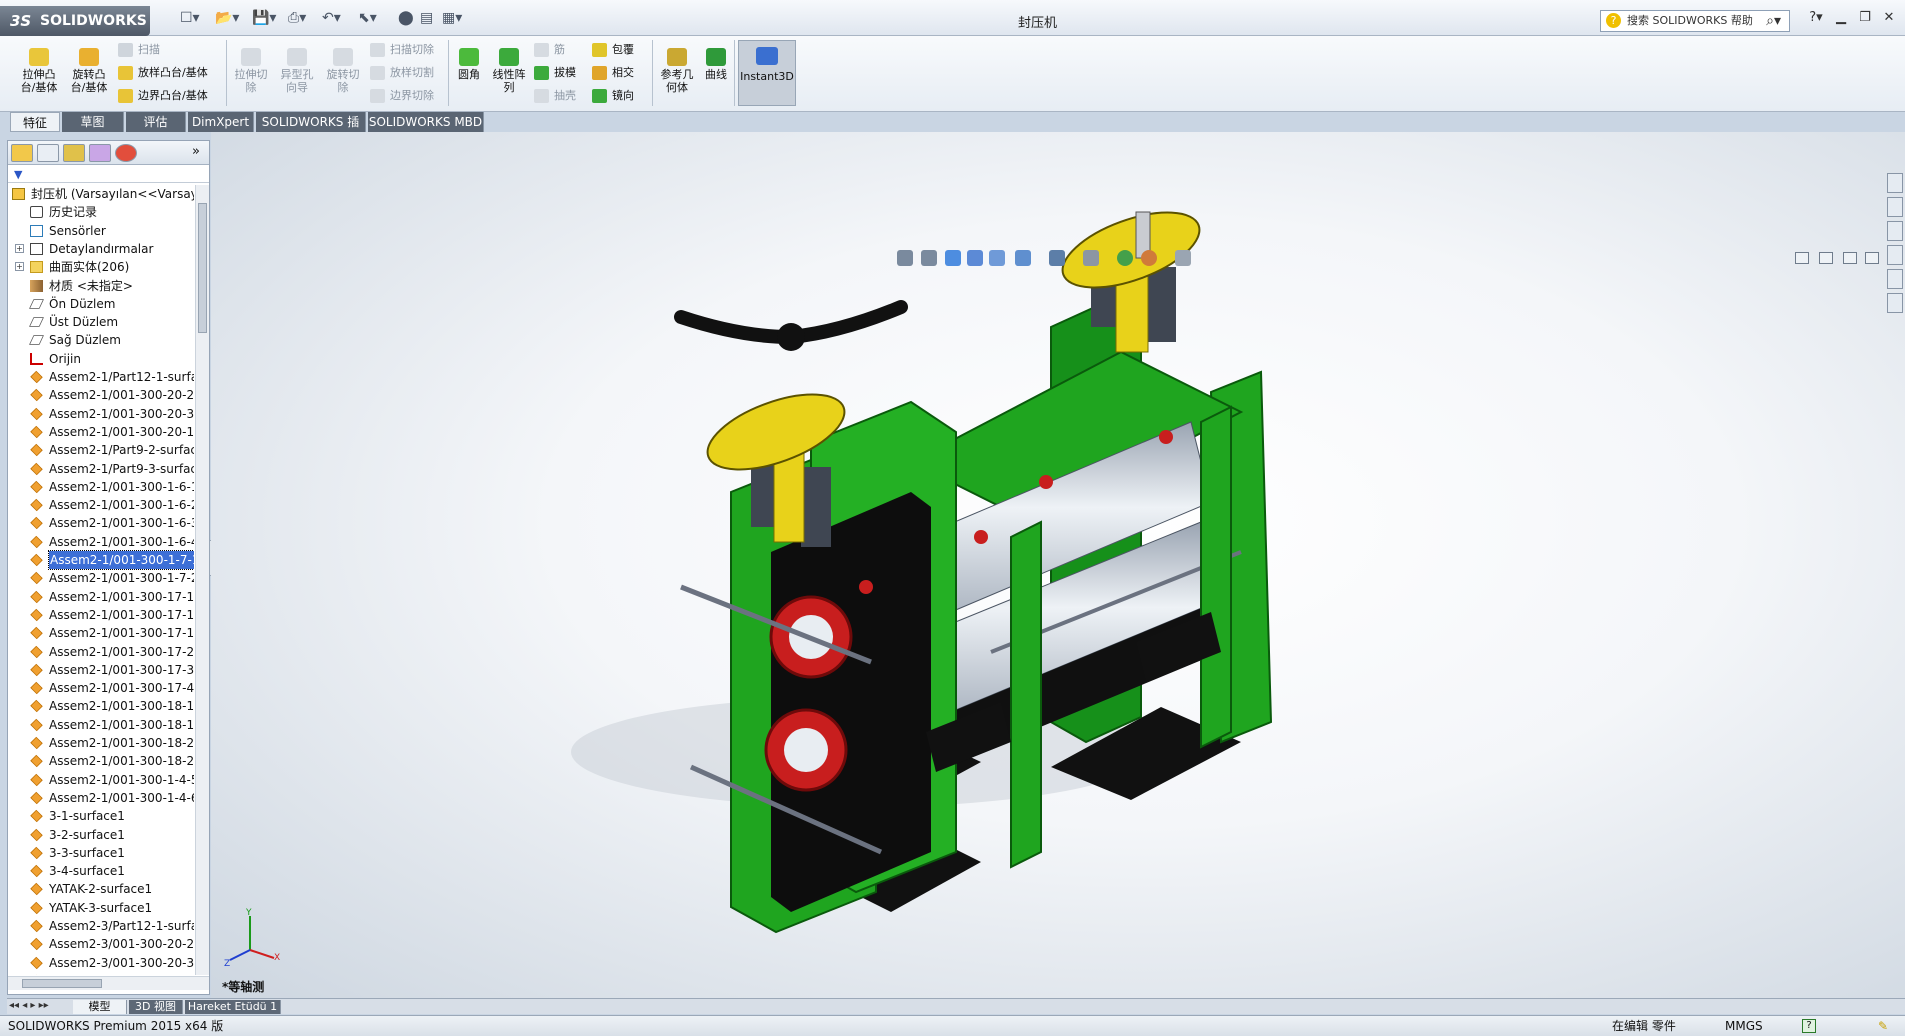 This screenshot has width=1905, height=1036. Describe the element at coordinates (101, 973) in the screenshot. I see `tree-item: Assem2-3/001-300-20-1-` at that location.